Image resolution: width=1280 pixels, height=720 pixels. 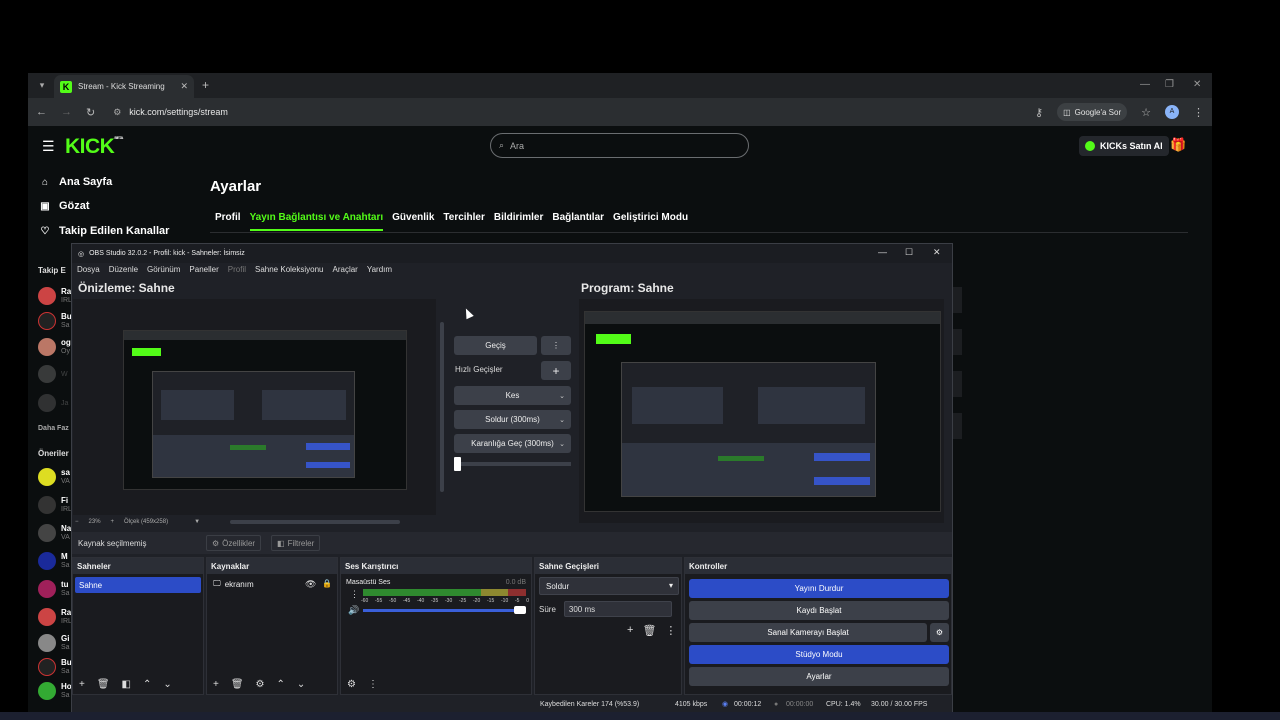 I want to click on nav-following: ♡ Takip Edilen Kanallar, so click(x=104, y=231).